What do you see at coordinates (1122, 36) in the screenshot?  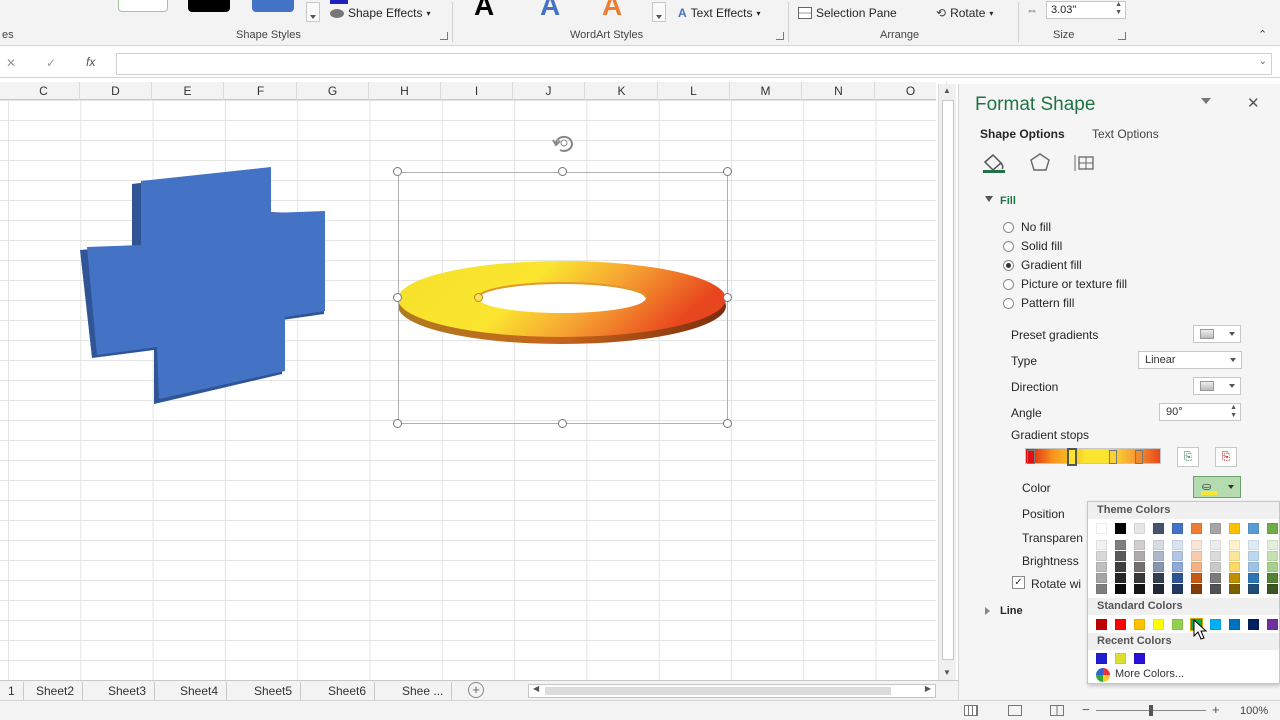 I see `size-launcher-icon` at bounding box center [1122, 36].